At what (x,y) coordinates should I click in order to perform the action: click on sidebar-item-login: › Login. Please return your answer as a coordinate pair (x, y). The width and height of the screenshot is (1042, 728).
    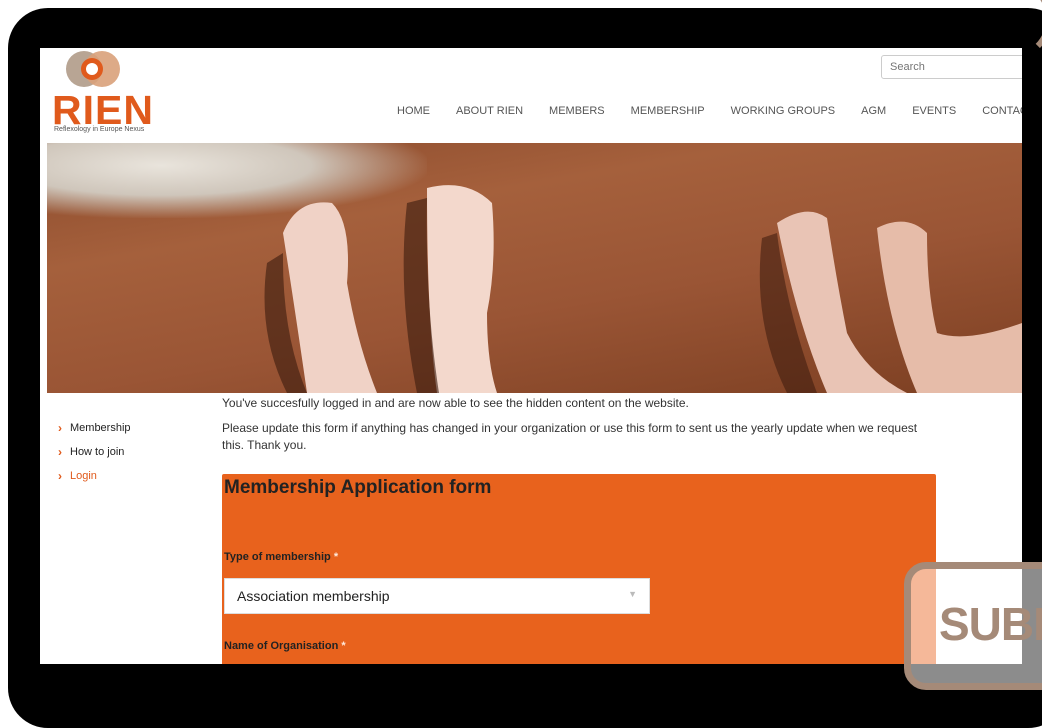
    Looking at the image, I should click on (94, 476).